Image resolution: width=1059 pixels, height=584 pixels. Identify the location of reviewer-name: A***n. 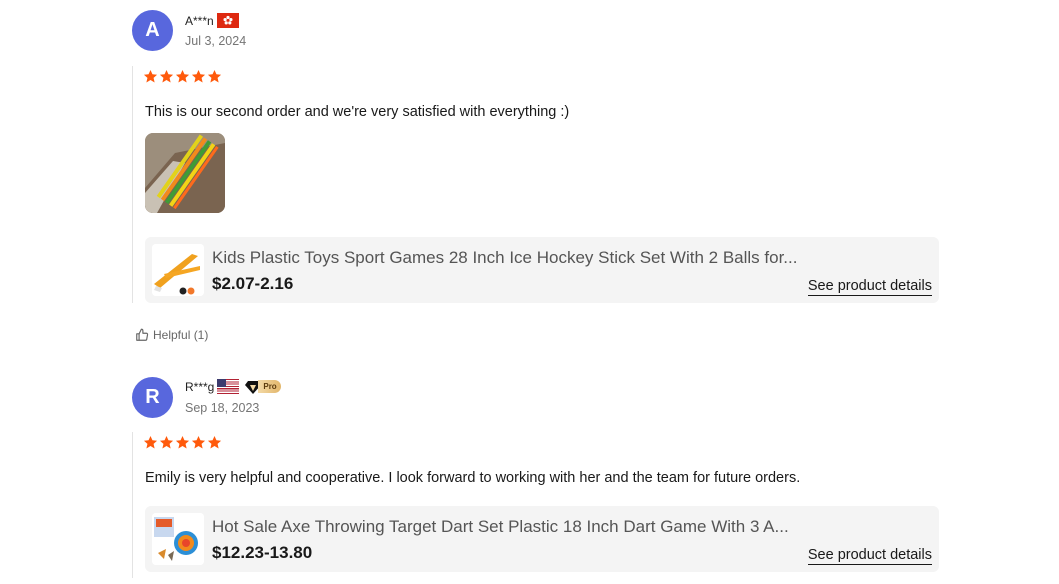
(199, 20).